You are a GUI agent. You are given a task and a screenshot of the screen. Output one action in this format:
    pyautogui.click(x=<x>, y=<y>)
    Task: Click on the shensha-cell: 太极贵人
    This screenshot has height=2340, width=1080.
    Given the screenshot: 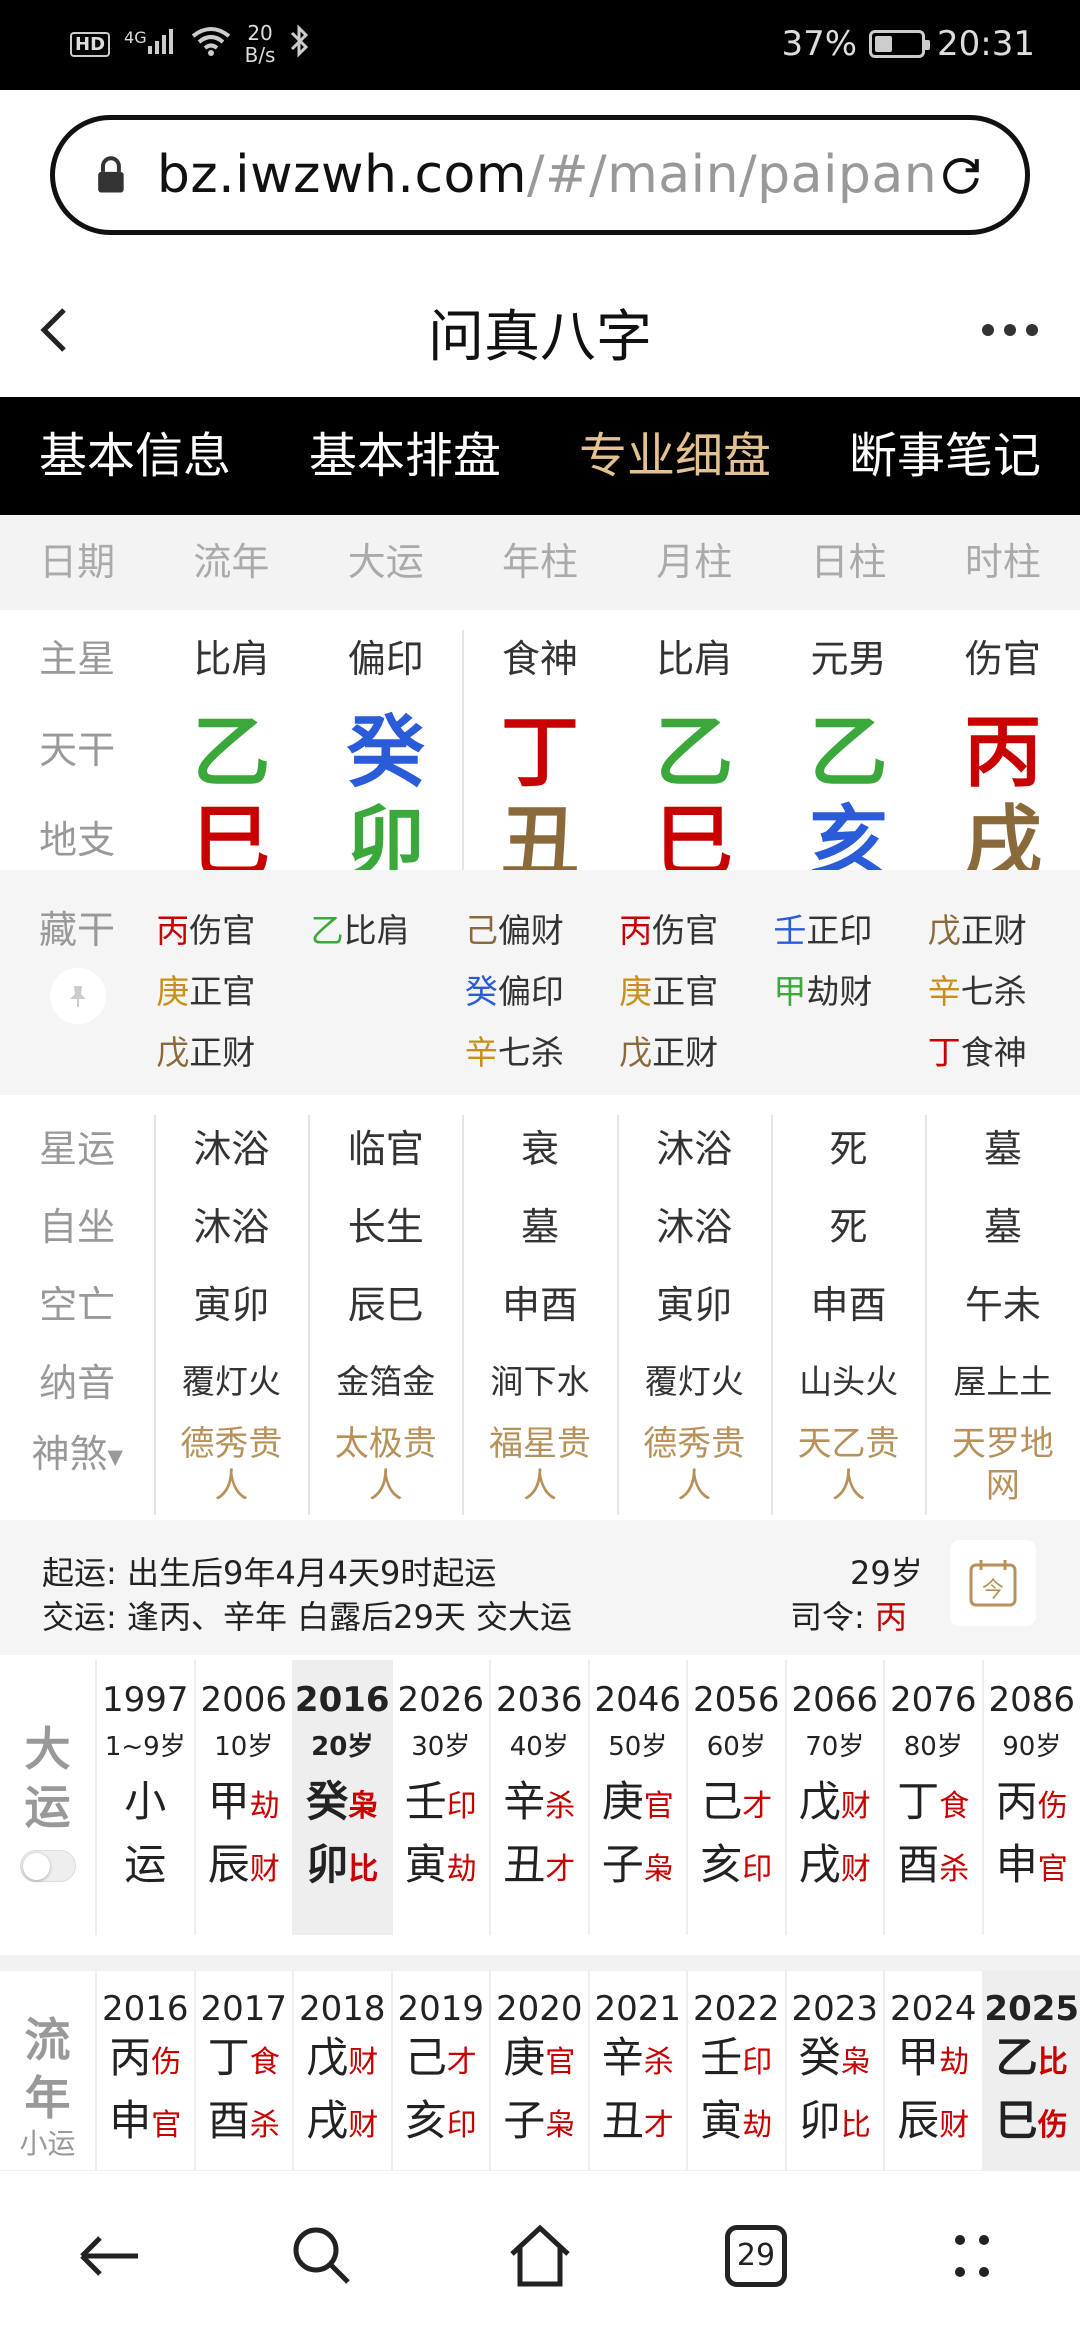 What is the action you would take?
    pyautogui.click(x=386, y=1465)
    